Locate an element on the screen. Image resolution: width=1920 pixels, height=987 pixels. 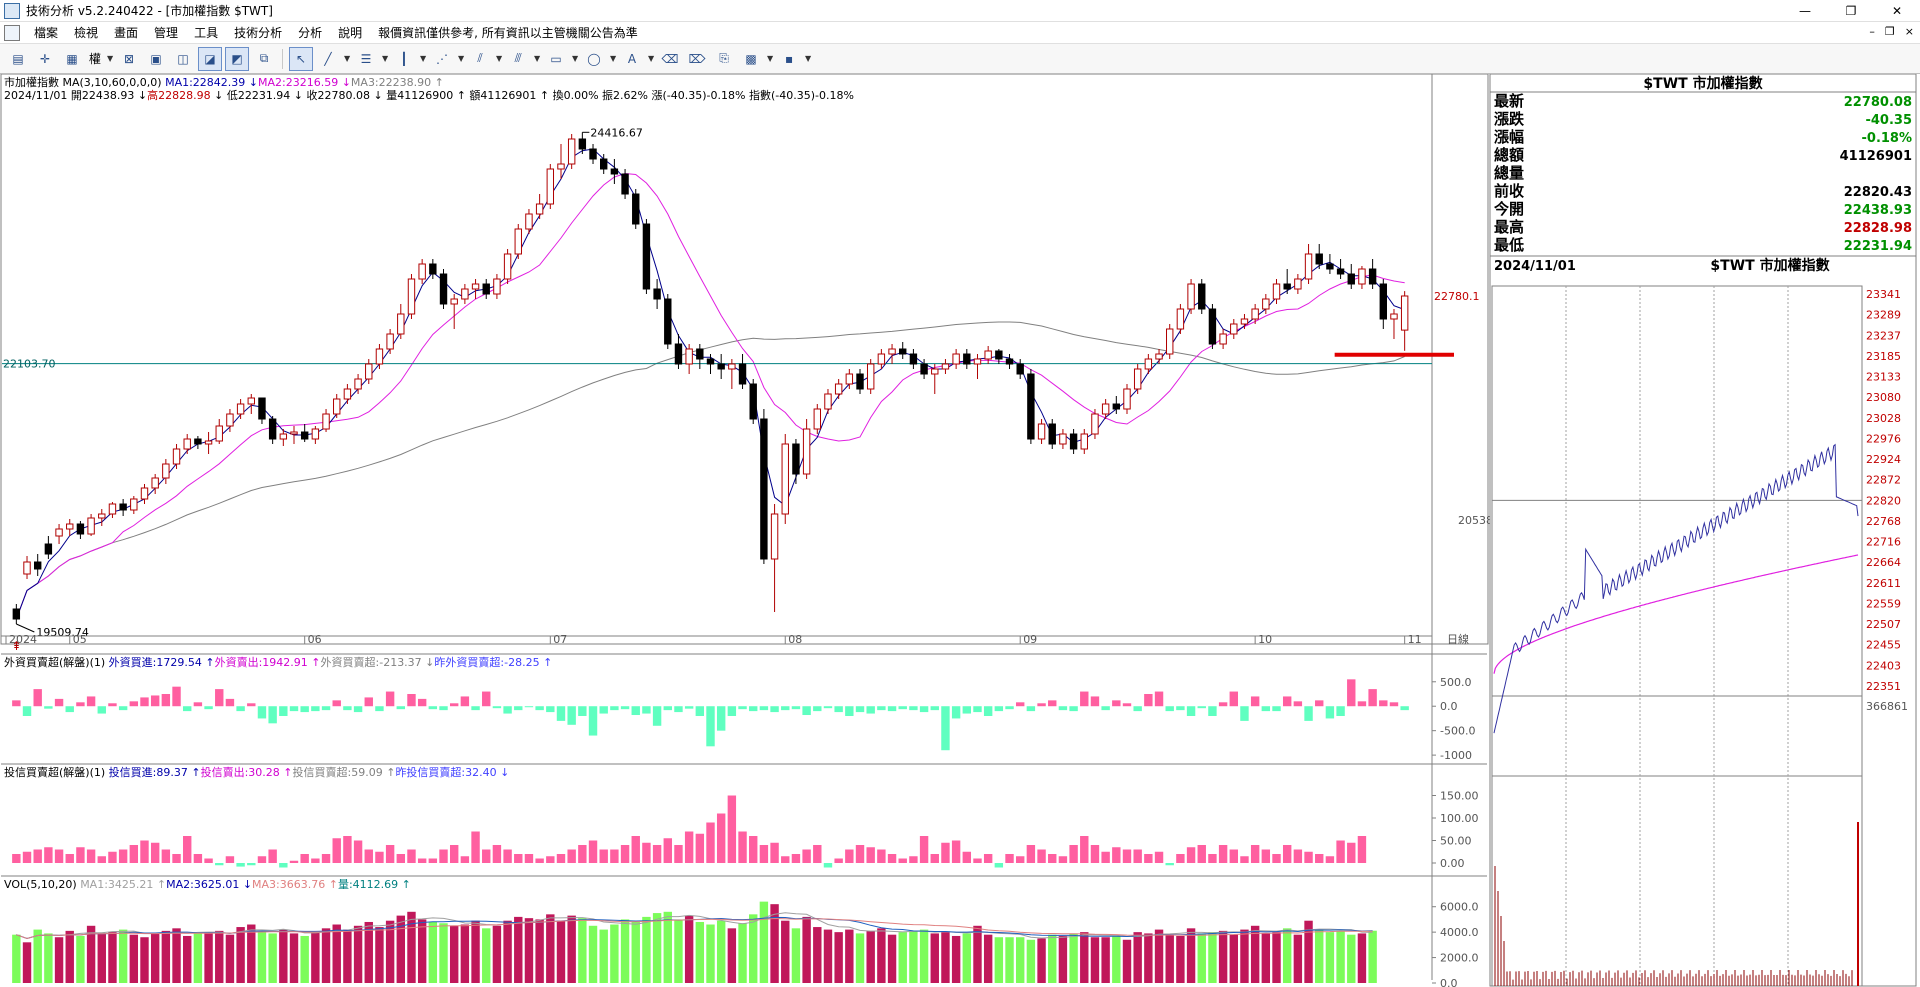
minimize-button: — is located at coordinates (1805, 11).